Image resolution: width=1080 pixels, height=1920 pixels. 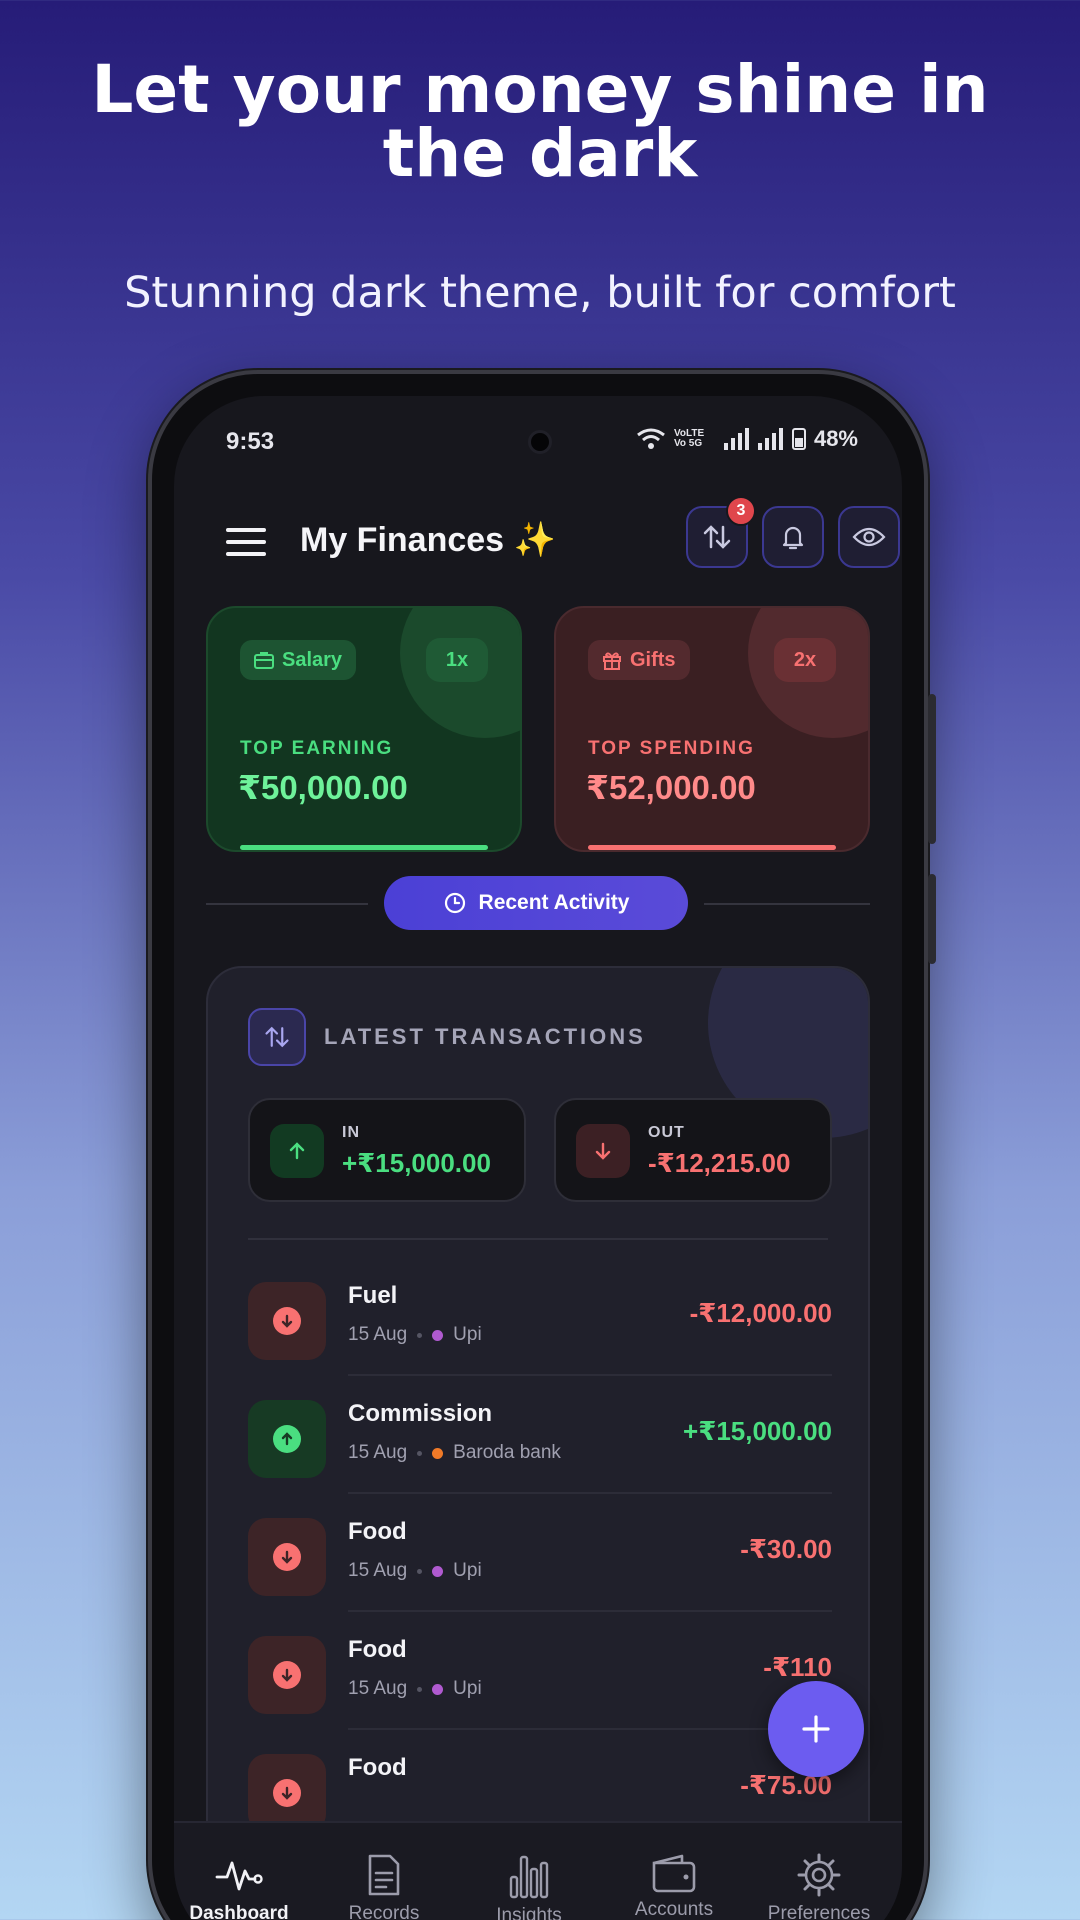 I want to click on card-caption: TOP SPENDING, so click(x=671, y=748).